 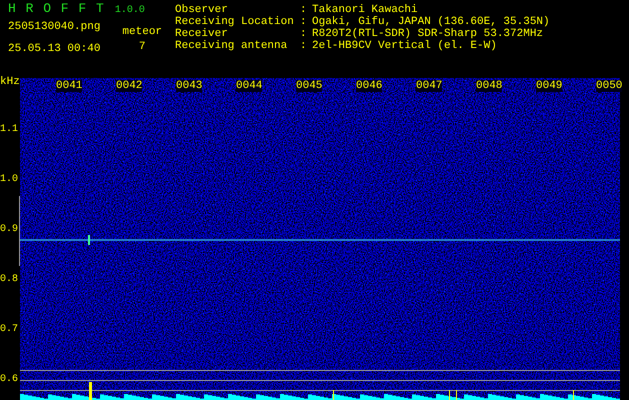 I want to click on info-value: Ogaki, Gifu, JAPAN (136.60E, 35.35N), so click(x=431, y=22).